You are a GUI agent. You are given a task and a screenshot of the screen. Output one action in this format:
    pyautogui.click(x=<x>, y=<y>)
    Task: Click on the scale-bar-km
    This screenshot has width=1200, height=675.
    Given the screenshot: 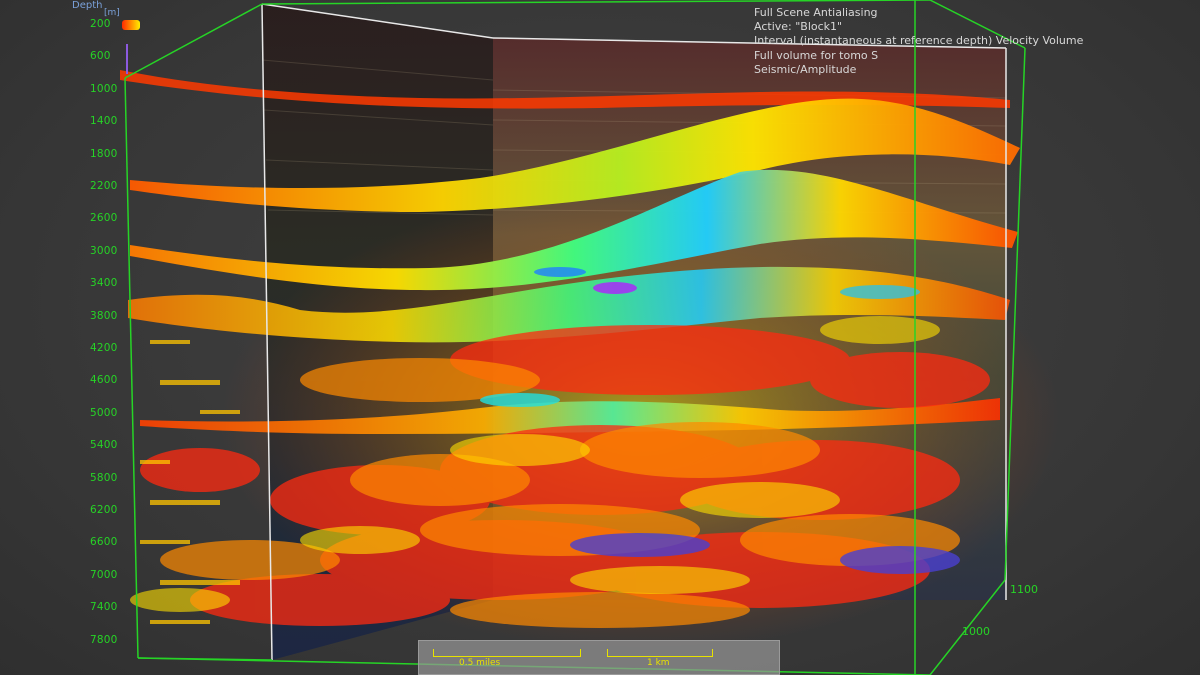 What is the action you would take?
    pyautogui.click(x=660, y=653)
    